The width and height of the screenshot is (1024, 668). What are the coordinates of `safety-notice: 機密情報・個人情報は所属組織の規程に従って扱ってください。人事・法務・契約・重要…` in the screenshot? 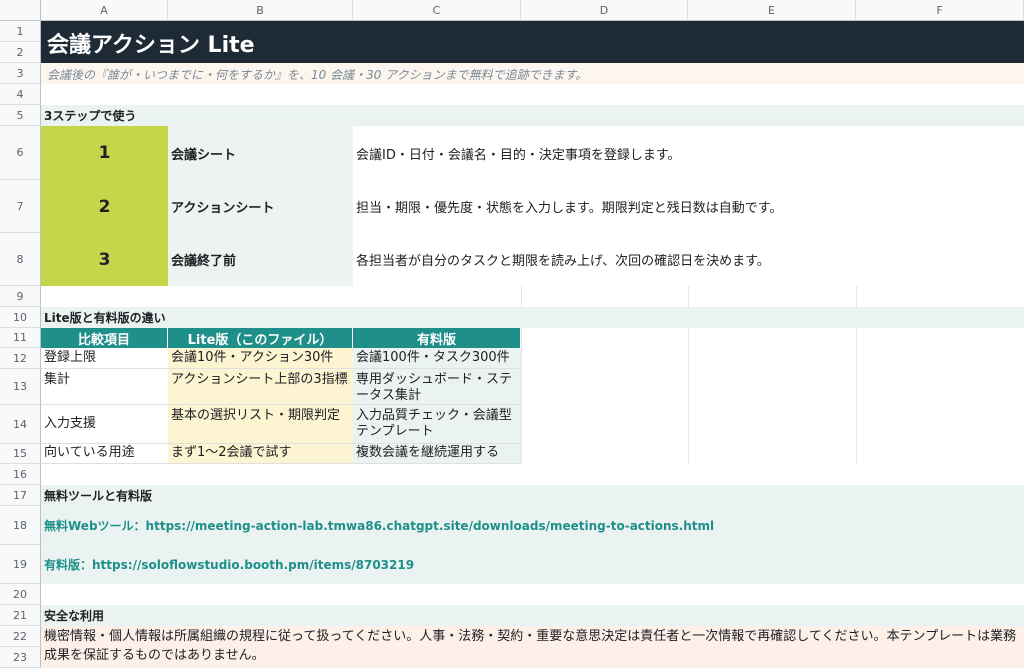 It's located at (531, 647).